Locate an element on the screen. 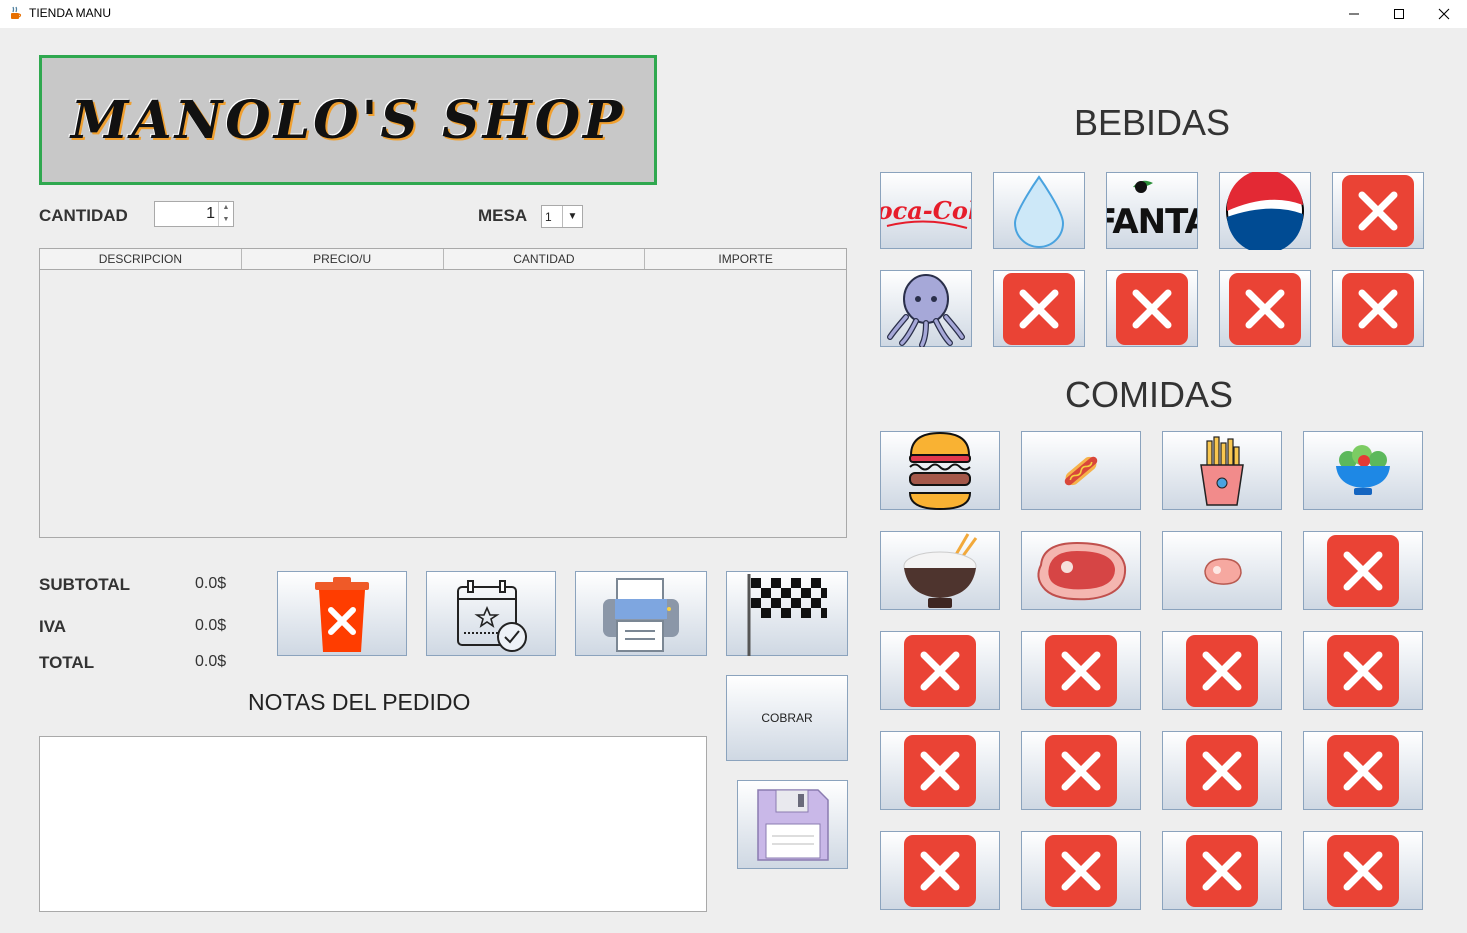 The height and width of the screenshot is (933, 1467). cobrar-label: COBRAR is located at coordinates (787, 718).